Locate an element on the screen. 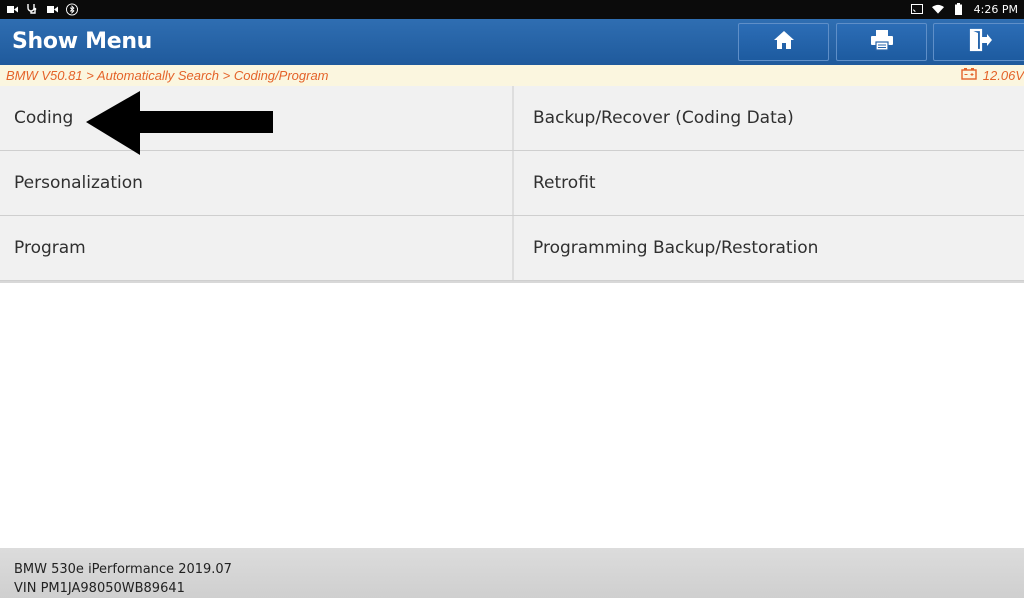 The image size is (1024, 598). bluetooth-icon is located at coordinates (72, 9).